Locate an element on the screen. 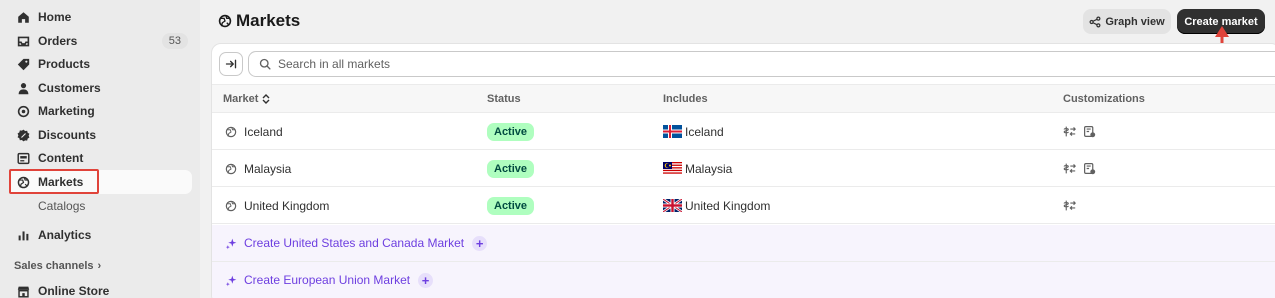 This screenshot has width=1275, height=298. column-header-includes: Includes is located at coordinates (685, 99).